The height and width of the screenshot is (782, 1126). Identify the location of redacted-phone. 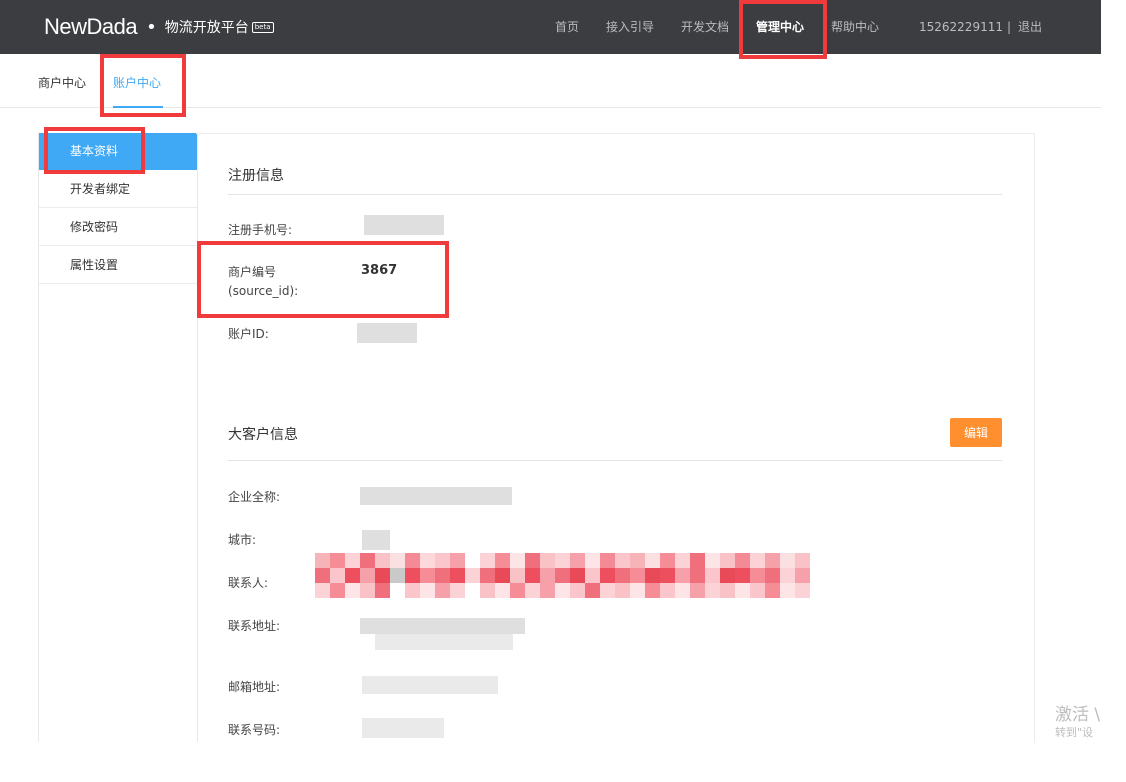
(404, 225).